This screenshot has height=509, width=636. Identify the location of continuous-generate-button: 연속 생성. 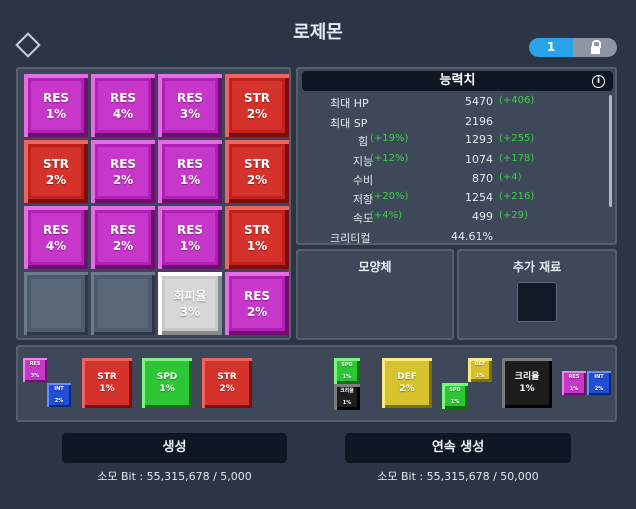
(458, 448).